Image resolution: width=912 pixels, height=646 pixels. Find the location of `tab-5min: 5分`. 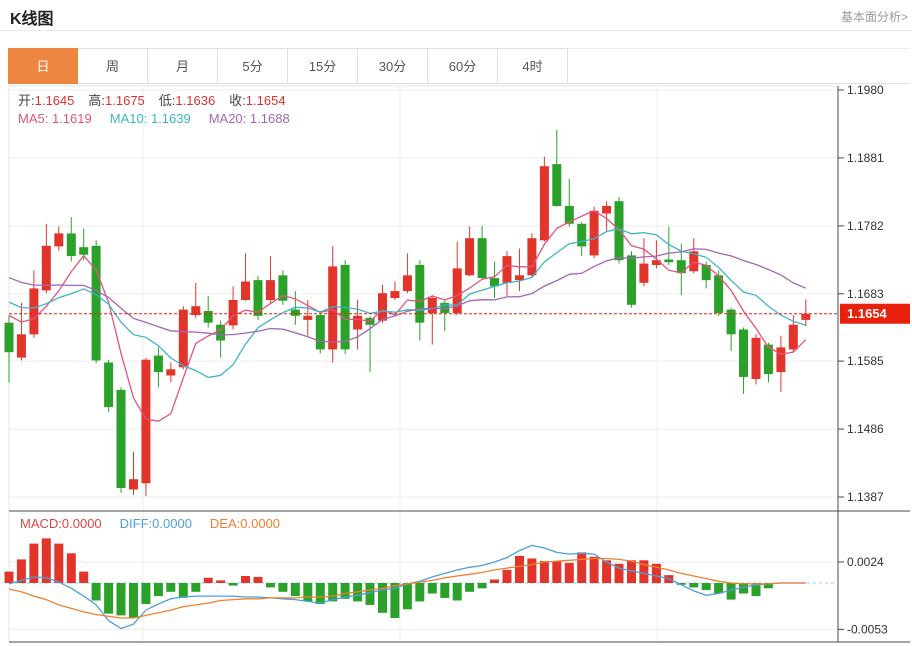

tab-5min: 5分 is located at coordinates (253, 66).